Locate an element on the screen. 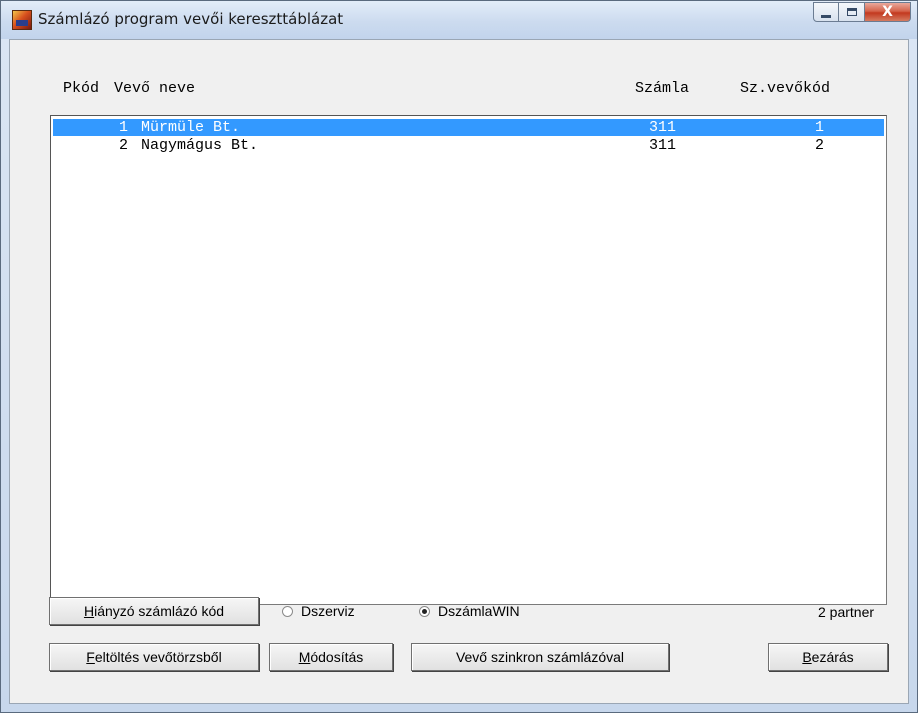  close-window-button: X is located at coordinates (888, 12).